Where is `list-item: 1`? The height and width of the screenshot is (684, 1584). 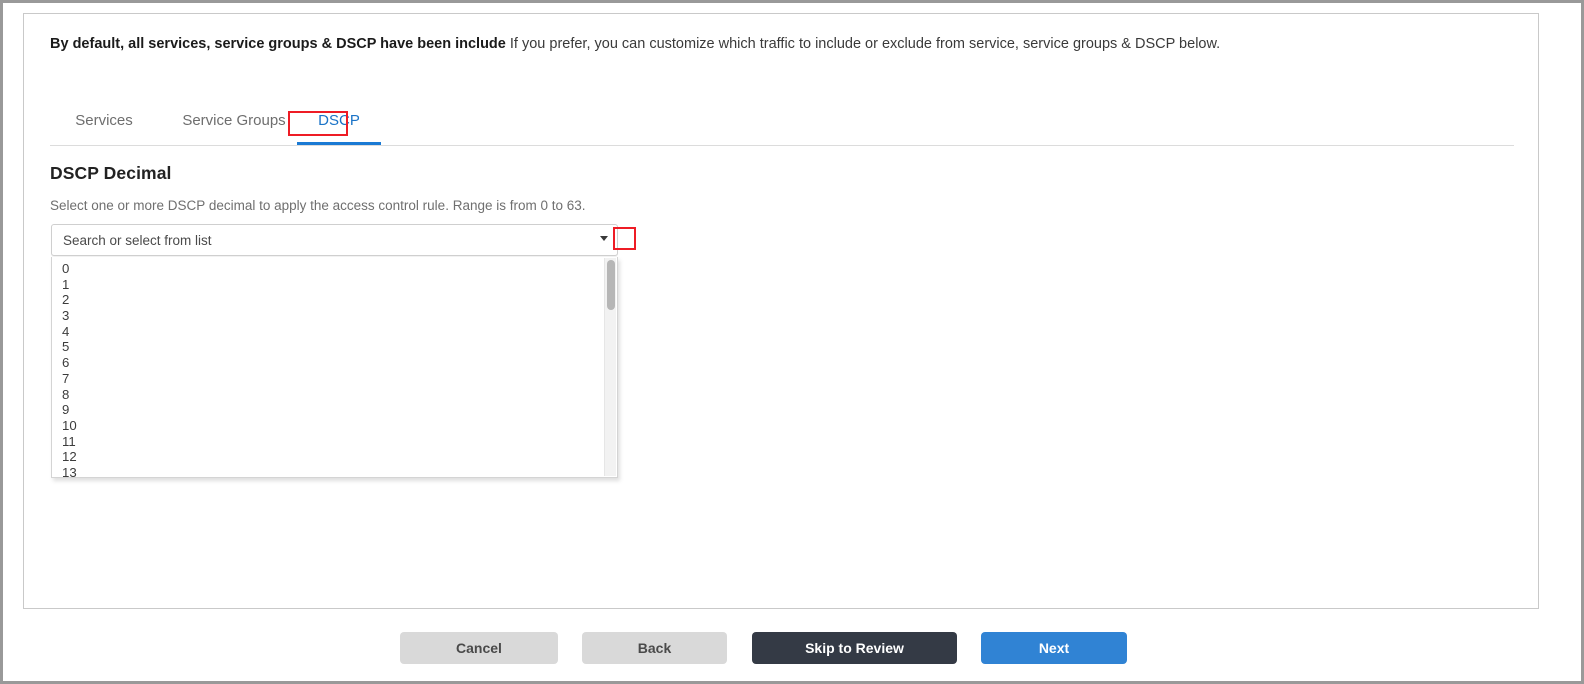 list-item: 1 is located at coordinates (327, 285).